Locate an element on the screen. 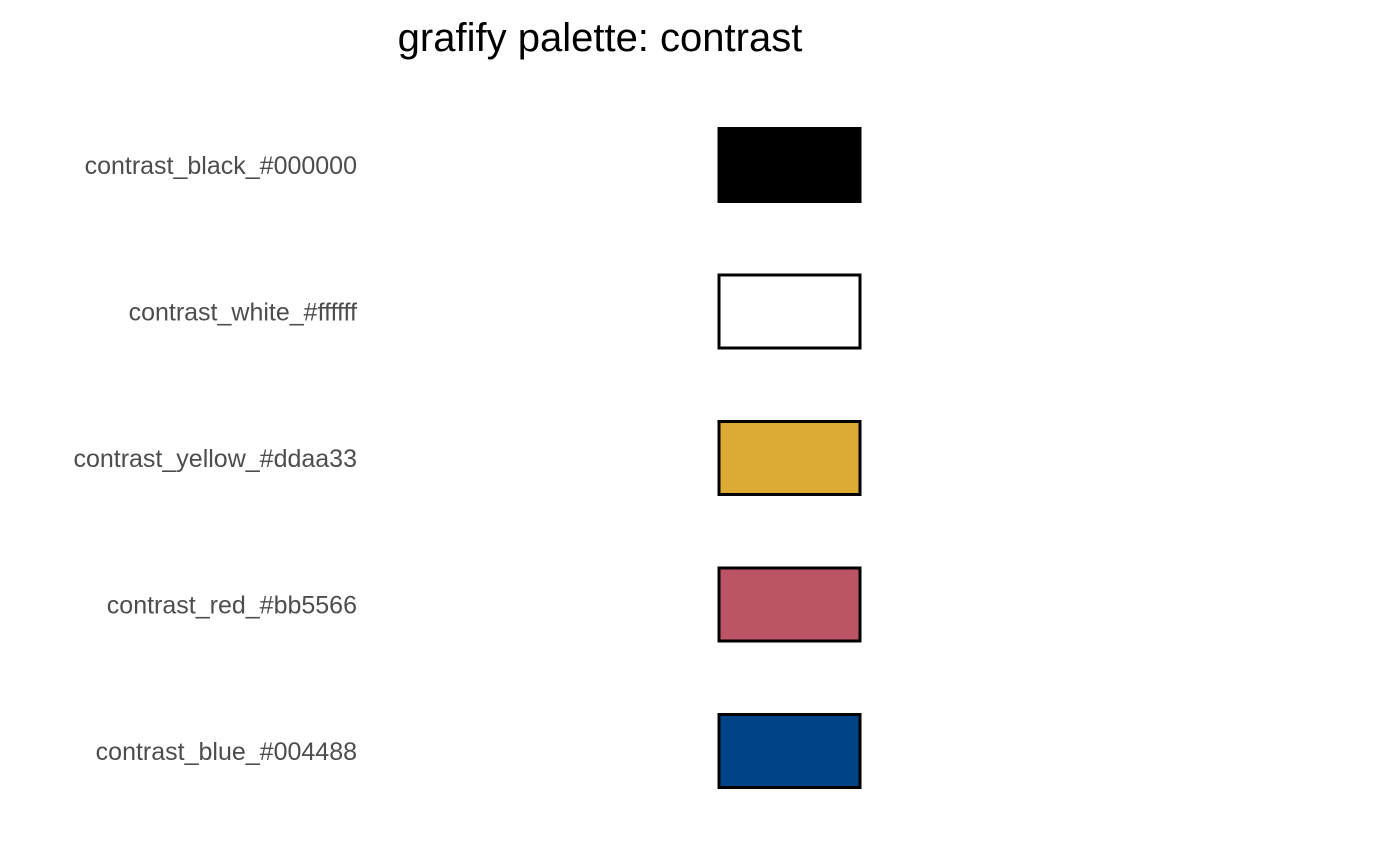 This screenshot has height=866, width=1400. swatch-yellow is located at coordinates (789, 458).